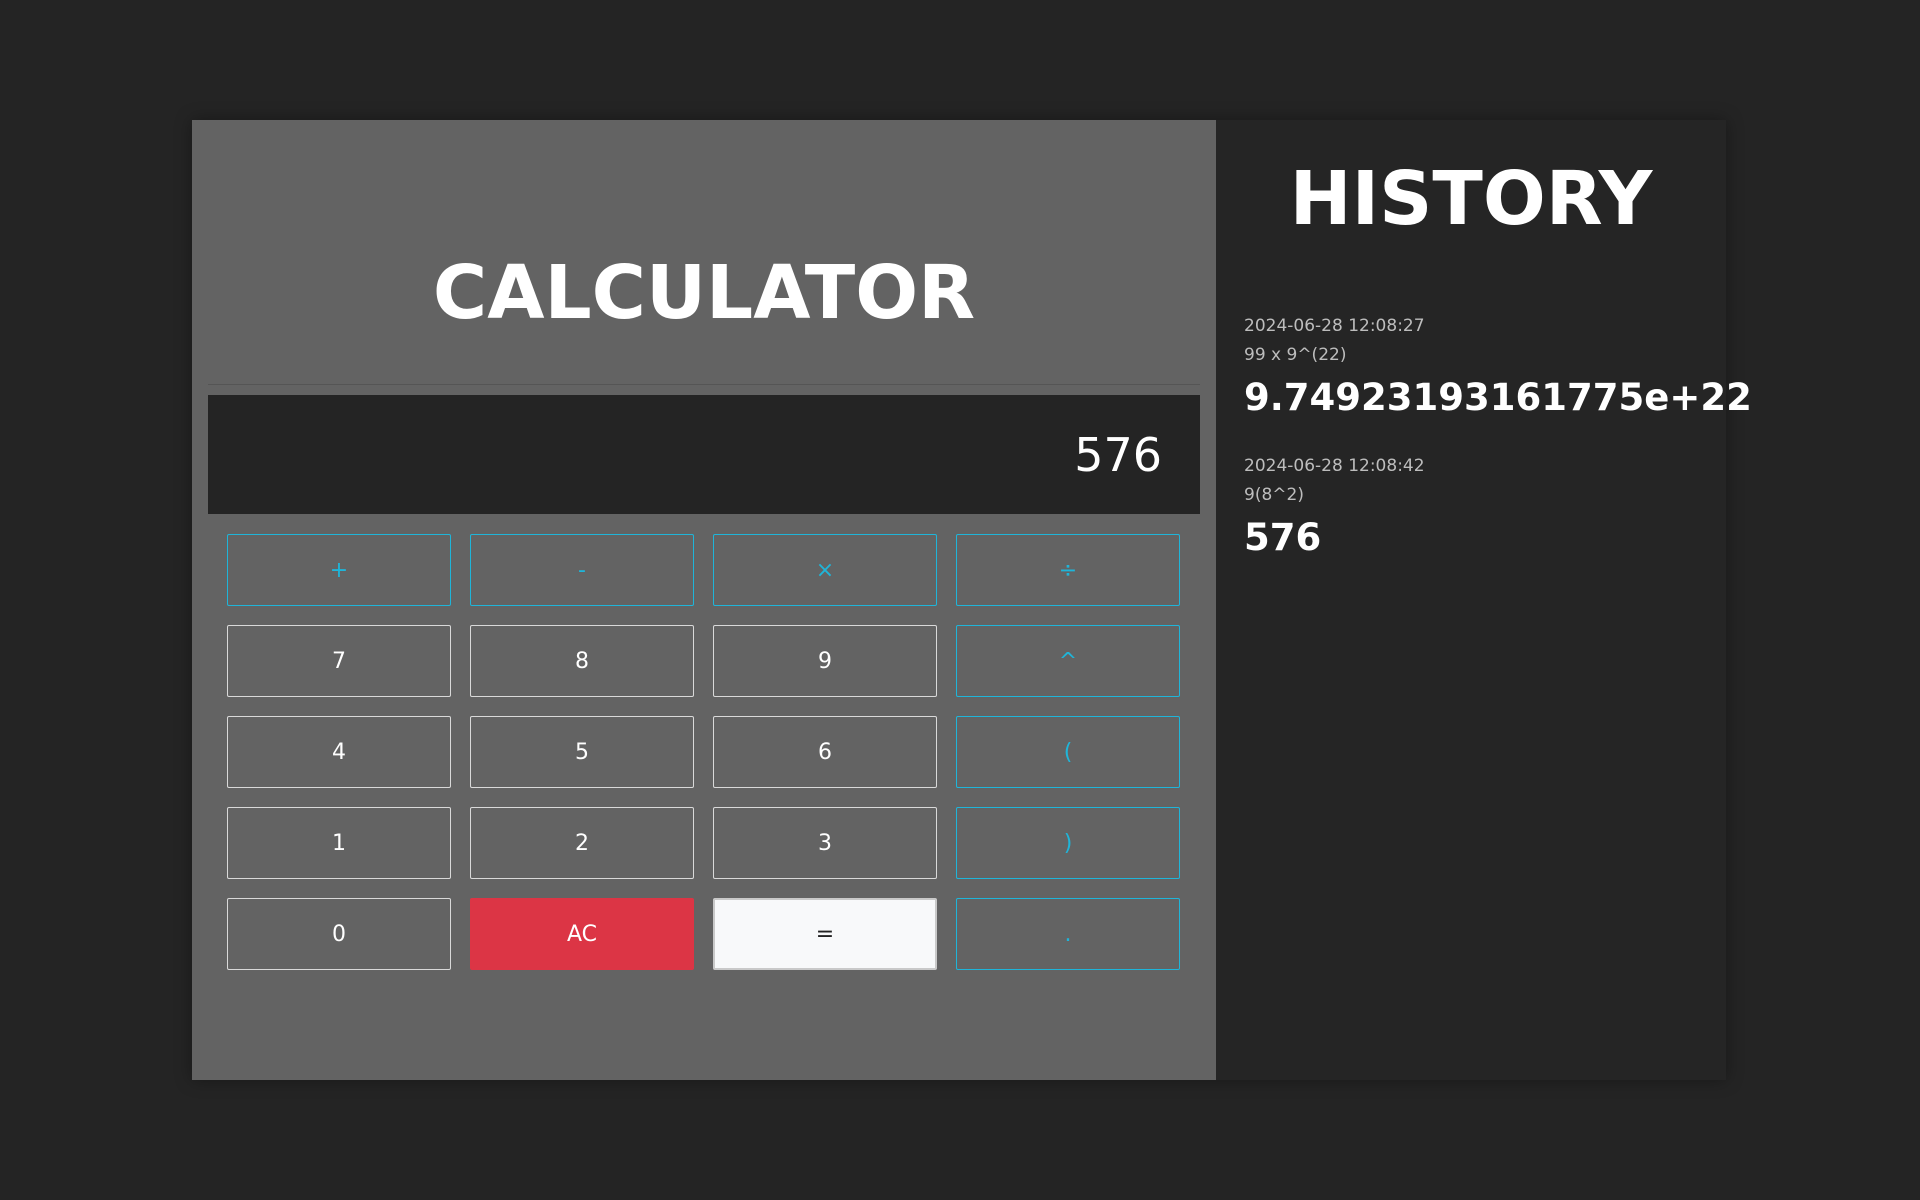 This screenshot has width=1920, height=1200. What do you see at coordinates (582, 843) in the screenshot?
I see `key-2: 2` at bounding box center [582, 843].